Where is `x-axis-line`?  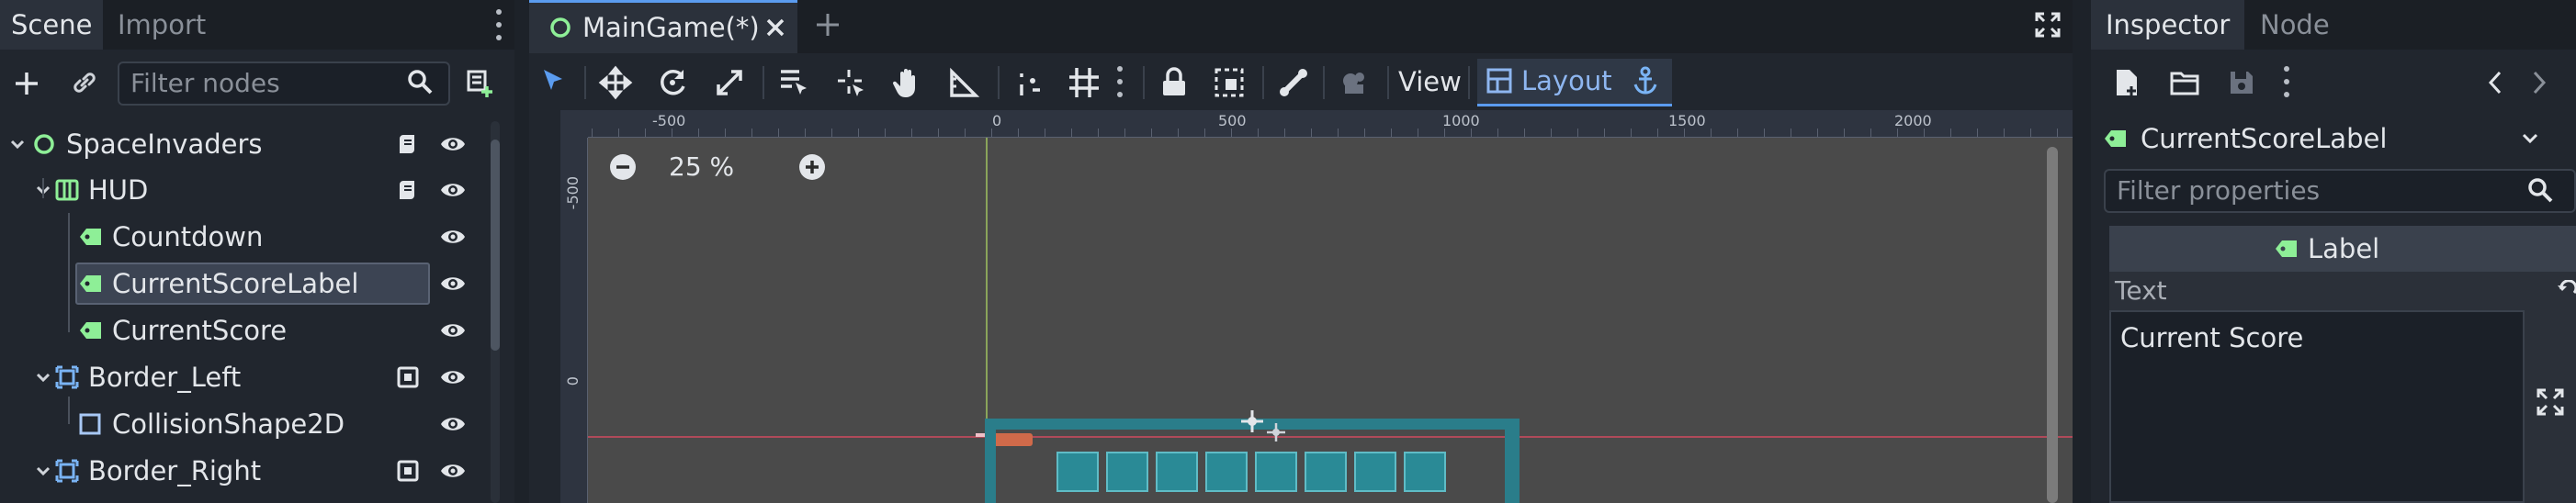
x-axis-line is located at coordinates (1330, 437).